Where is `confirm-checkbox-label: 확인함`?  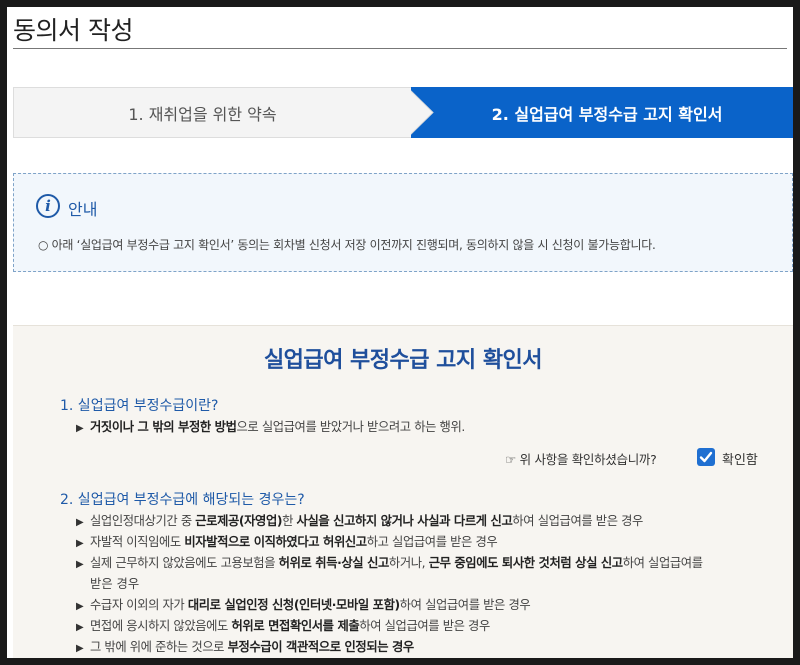
confirm-checkbox-label: 확인함 is located at coordinates (740, 458).